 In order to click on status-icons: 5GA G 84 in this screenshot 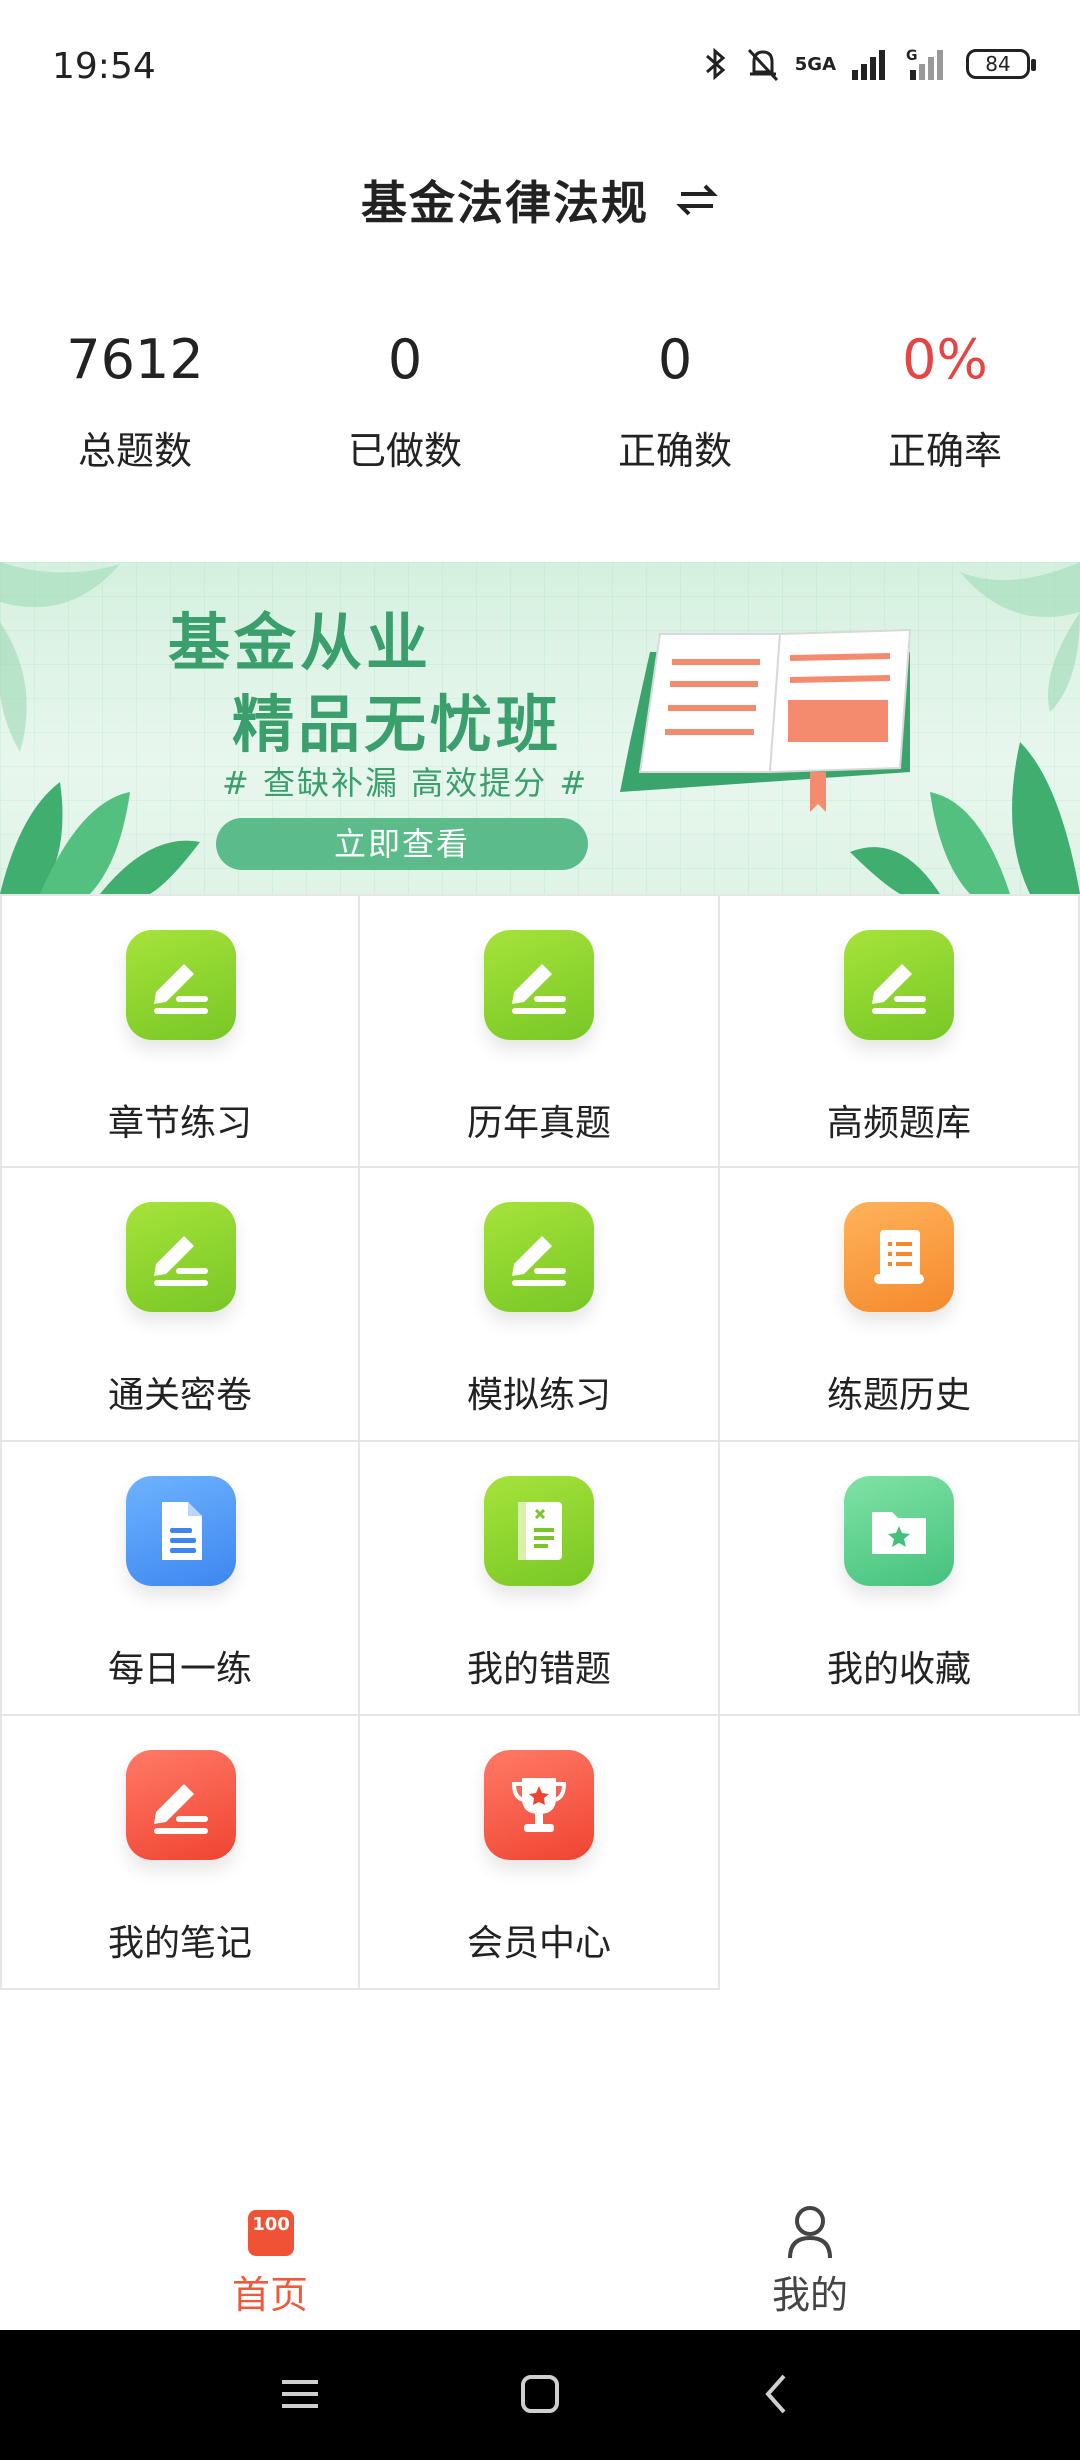, I will do `click(868, 64)`.